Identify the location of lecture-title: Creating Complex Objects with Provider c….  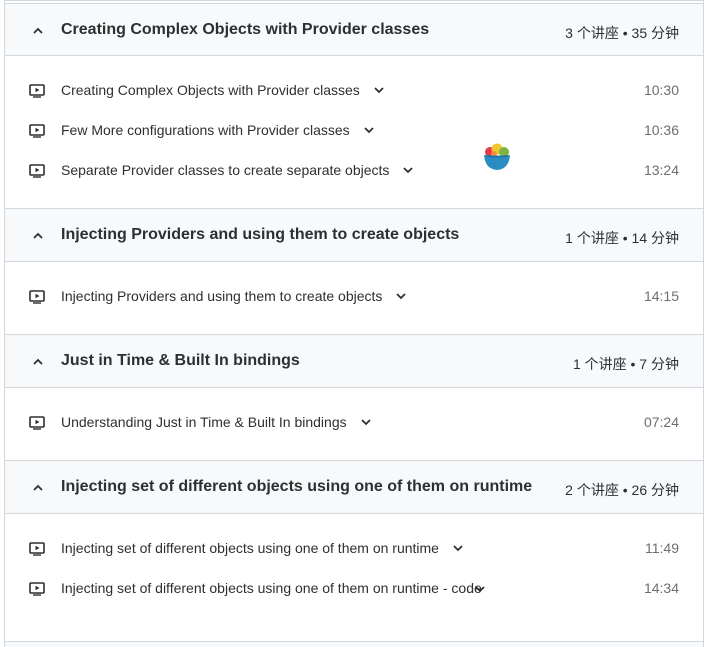
(225, 91).